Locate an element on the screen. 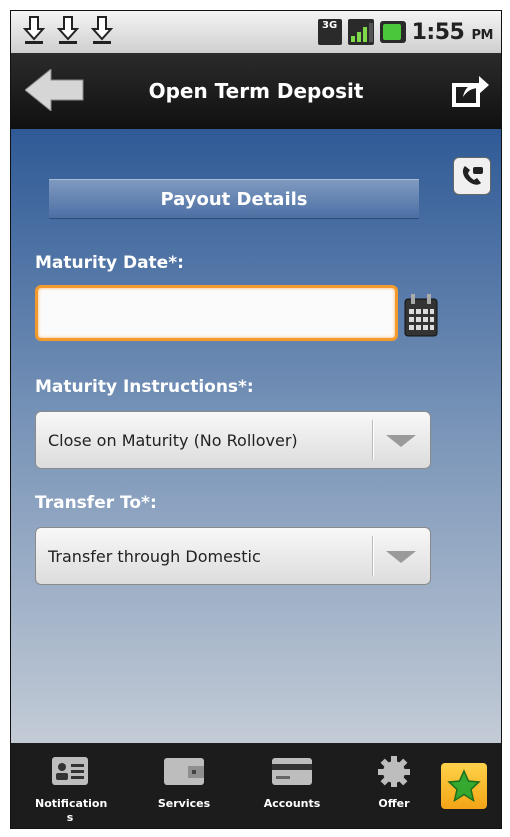 The height and width of the screenshot is (837, 510). calendar-icon is located at coordinates (421, 315).